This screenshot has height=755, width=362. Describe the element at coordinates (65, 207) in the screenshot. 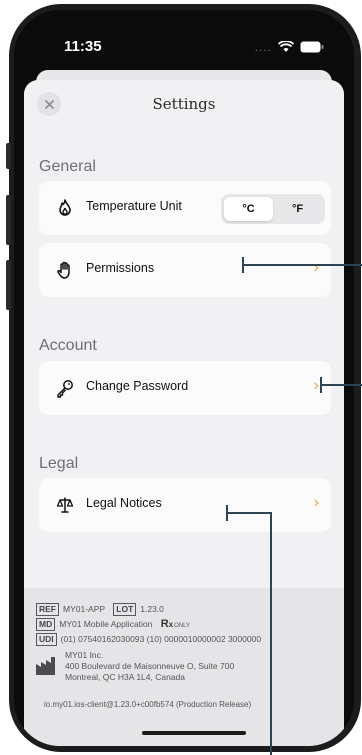

I see `flame-icon` at that location.